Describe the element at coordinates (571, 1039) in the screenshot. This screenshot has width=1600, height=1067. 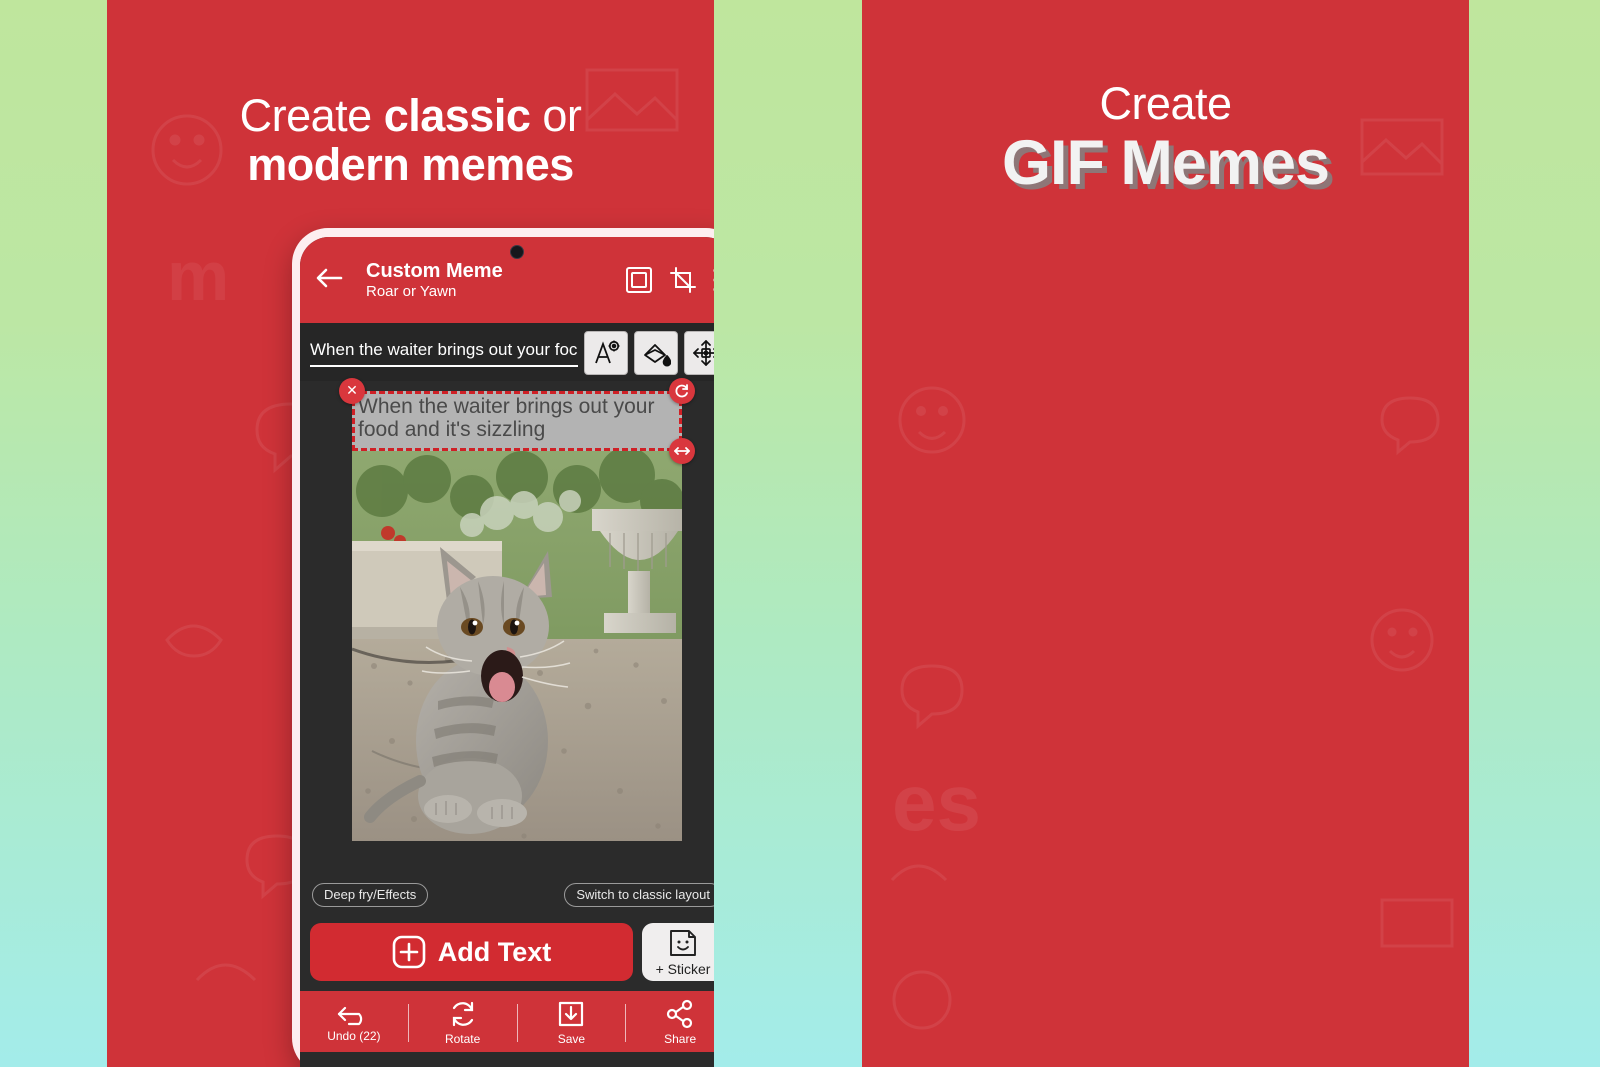
I see `save-label: Save` at that location.